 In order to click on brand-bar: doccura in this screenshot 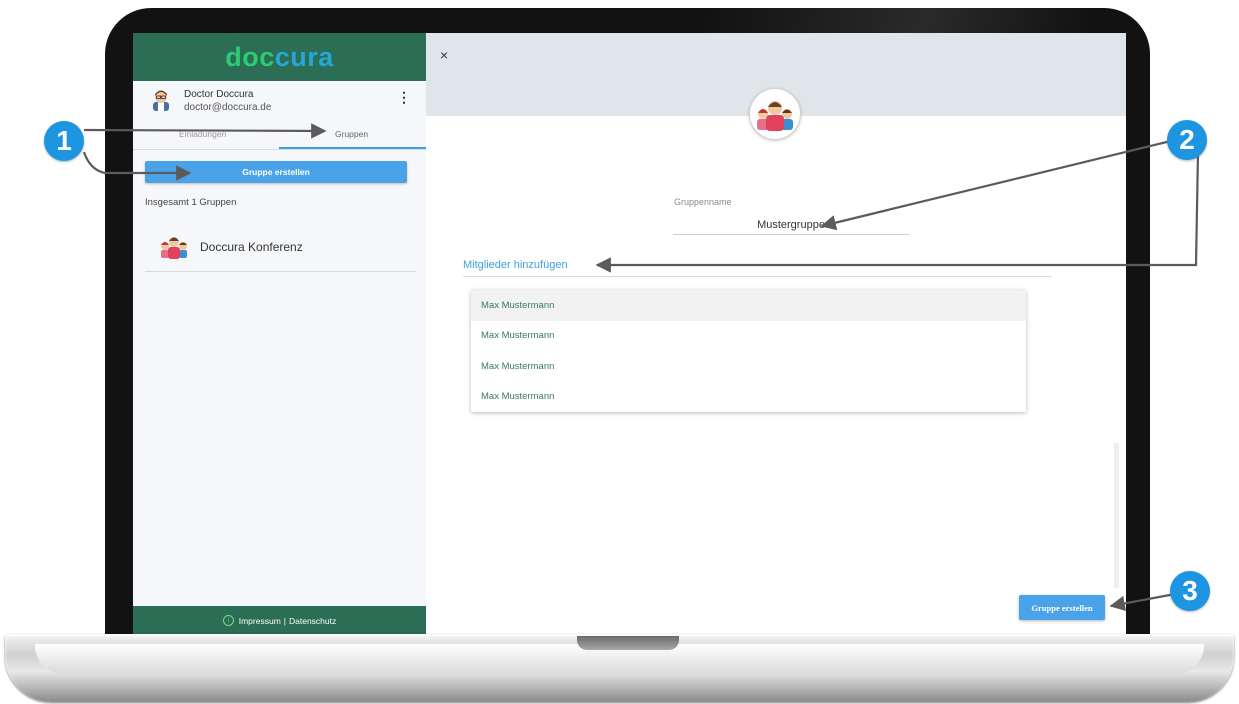, I will do `click(279, 57)`.